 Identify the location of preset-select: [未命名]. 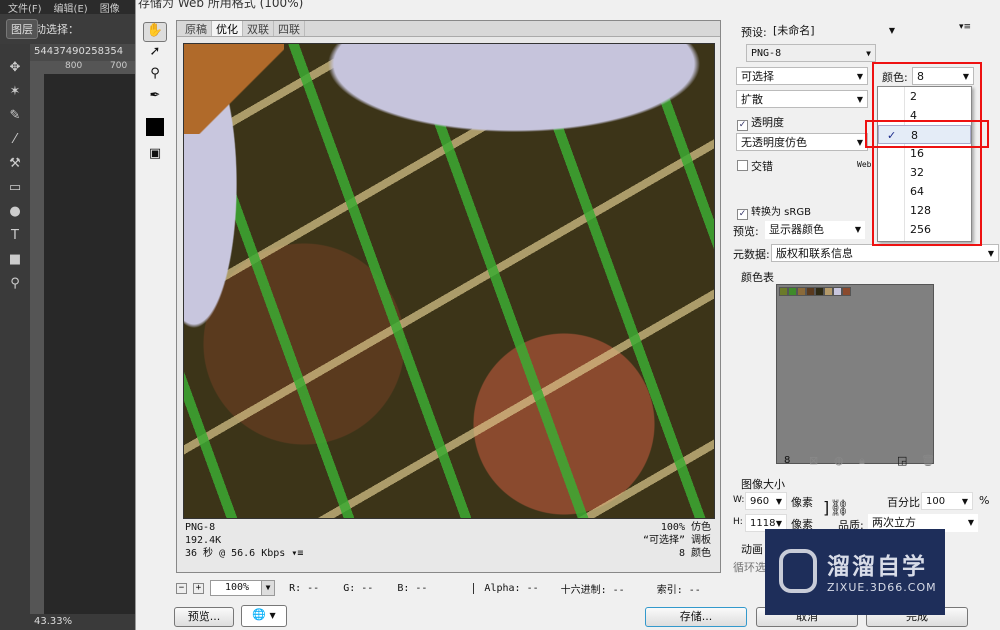
(834, 31).